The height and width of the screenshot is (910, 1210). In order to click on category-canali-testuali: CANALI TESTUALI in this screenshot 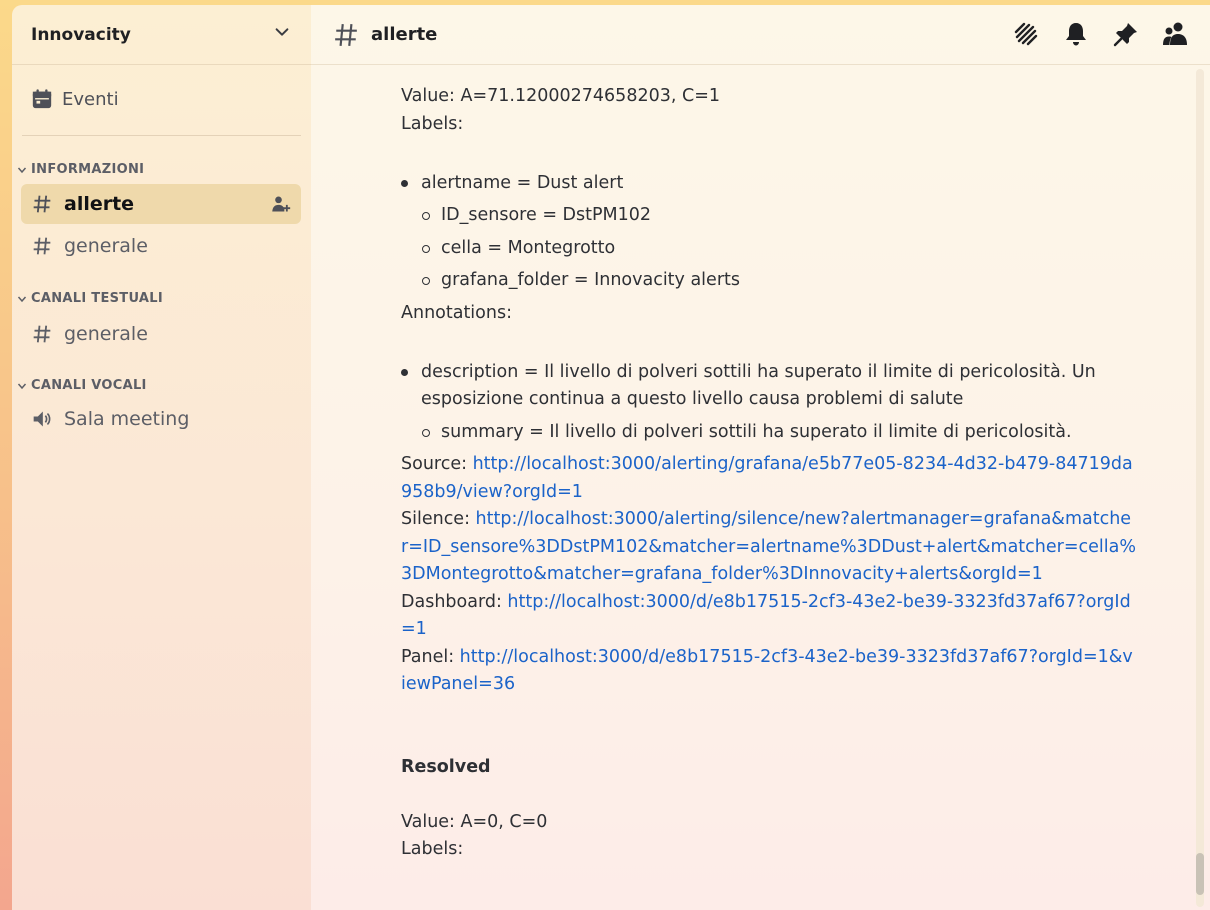, I will do `click(161, 298)`.